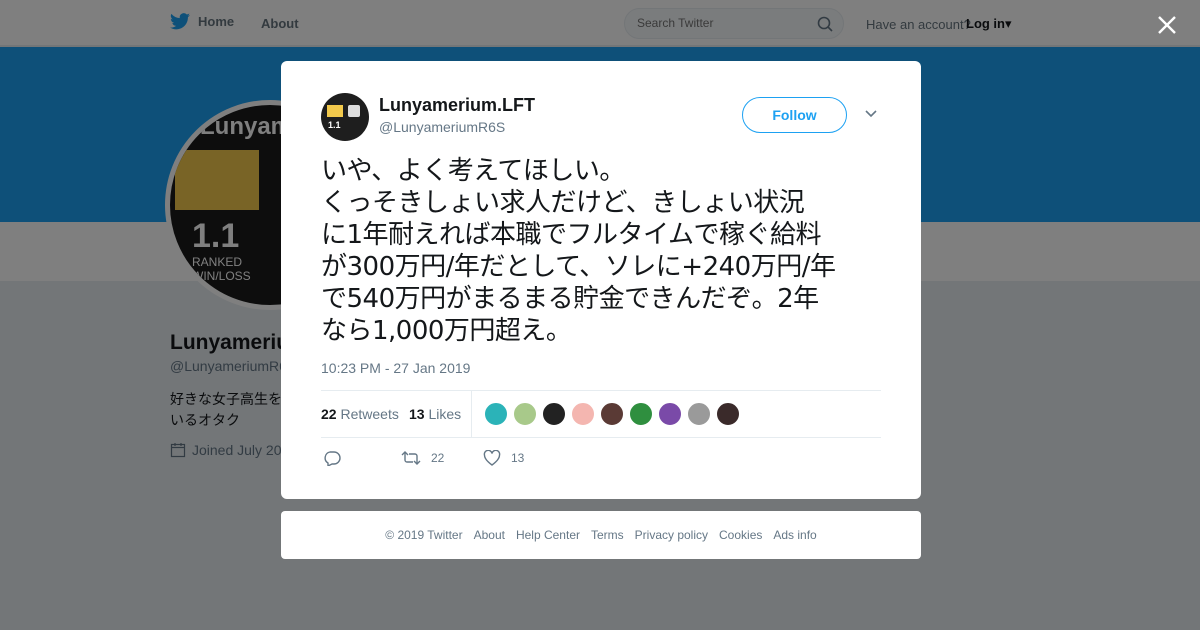 The width and height of the screenshot is (1200, 630). I want to click on likes-count: 13, so click(417, 414).